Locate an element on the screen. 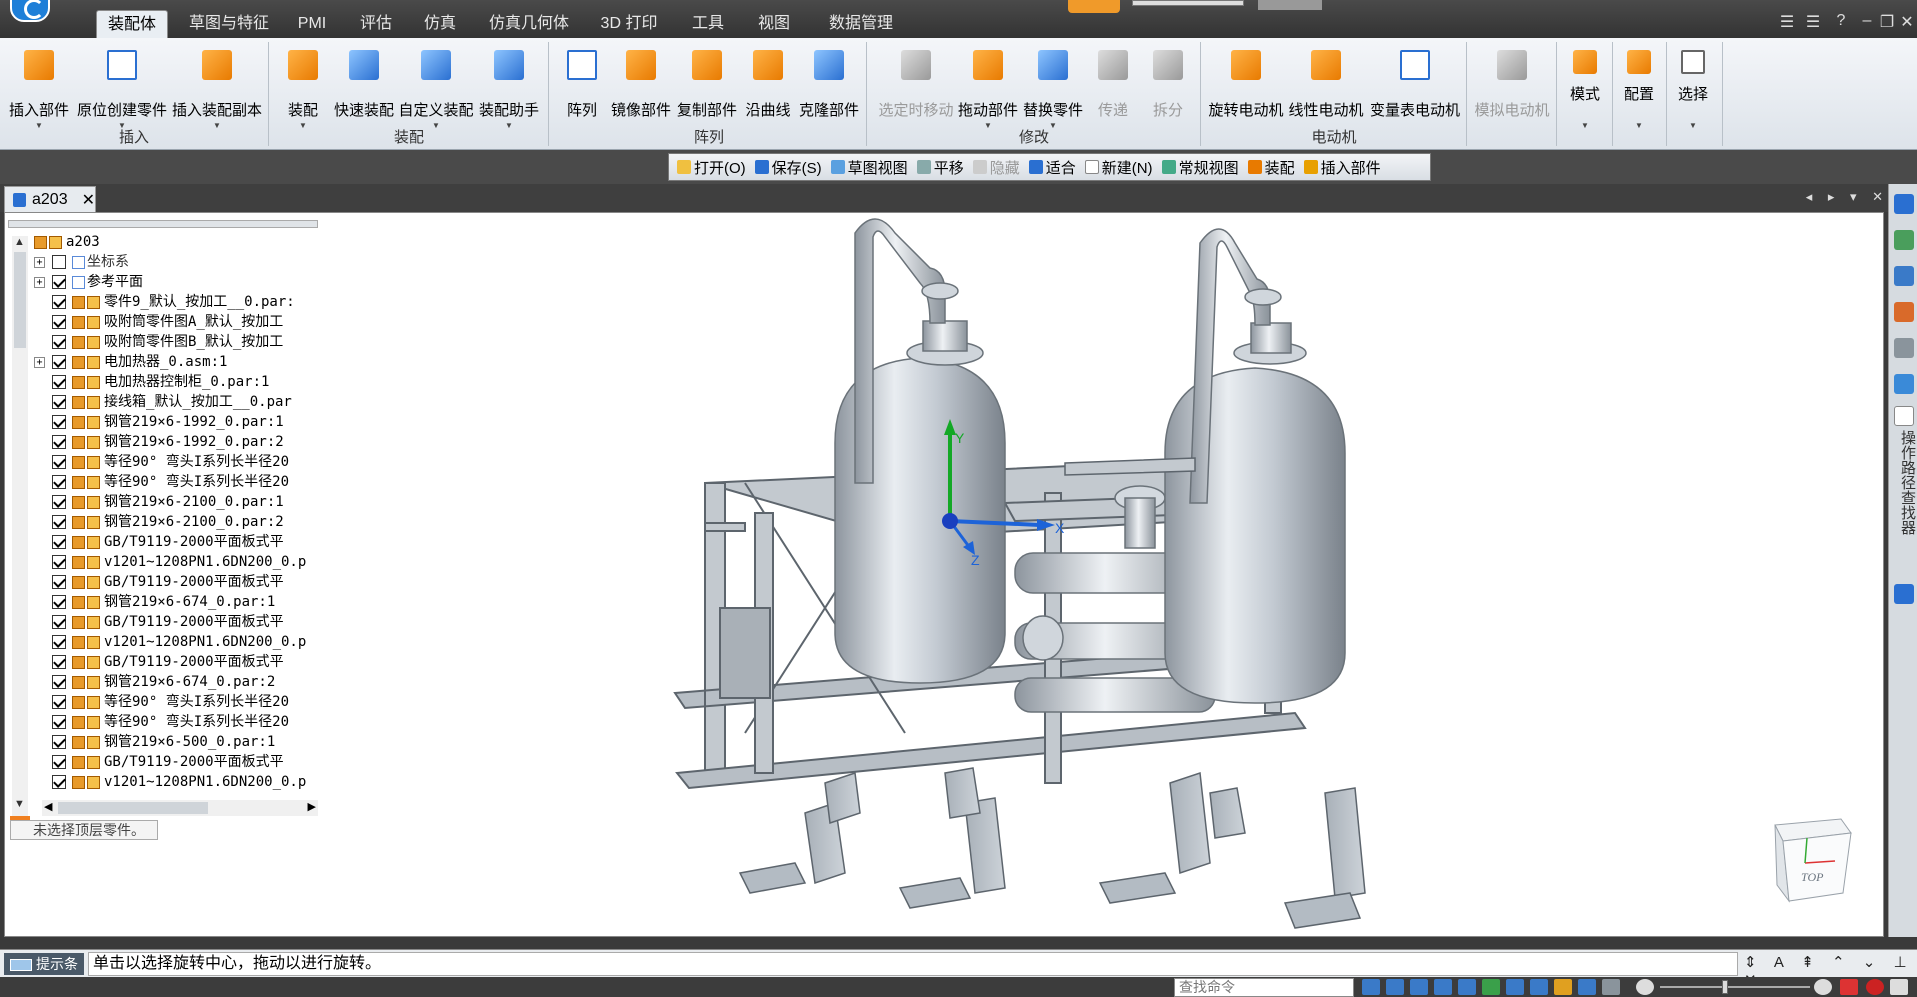  record-icon is located at coordinates (1875, 987).